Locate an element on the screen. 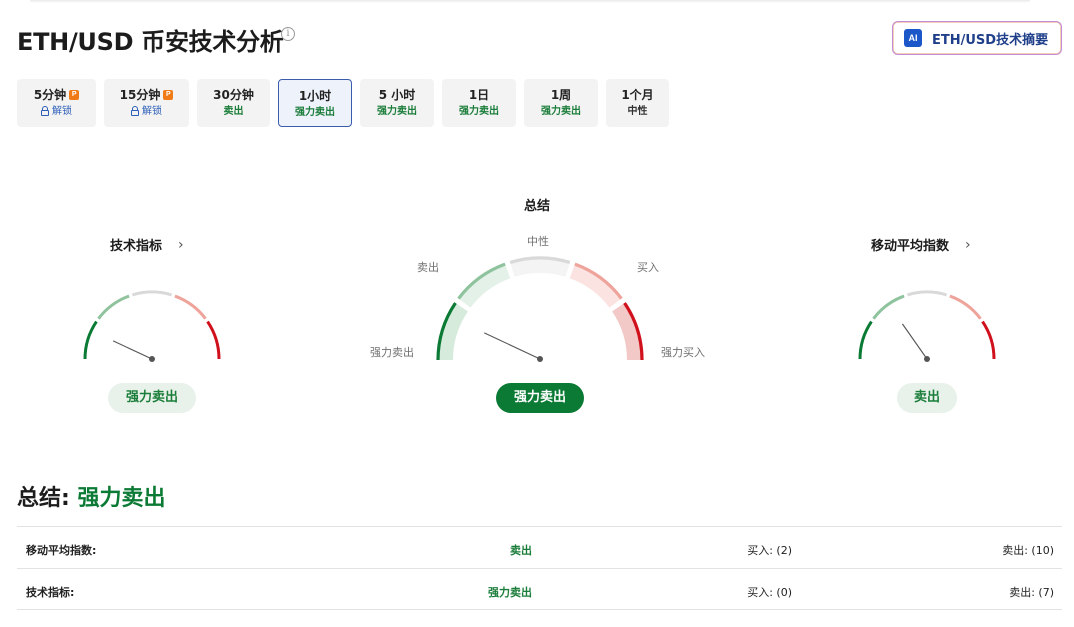 This screenshot has height=627, width=1074. summary-heading-label: 总结: is located at coordinates (43, 498).